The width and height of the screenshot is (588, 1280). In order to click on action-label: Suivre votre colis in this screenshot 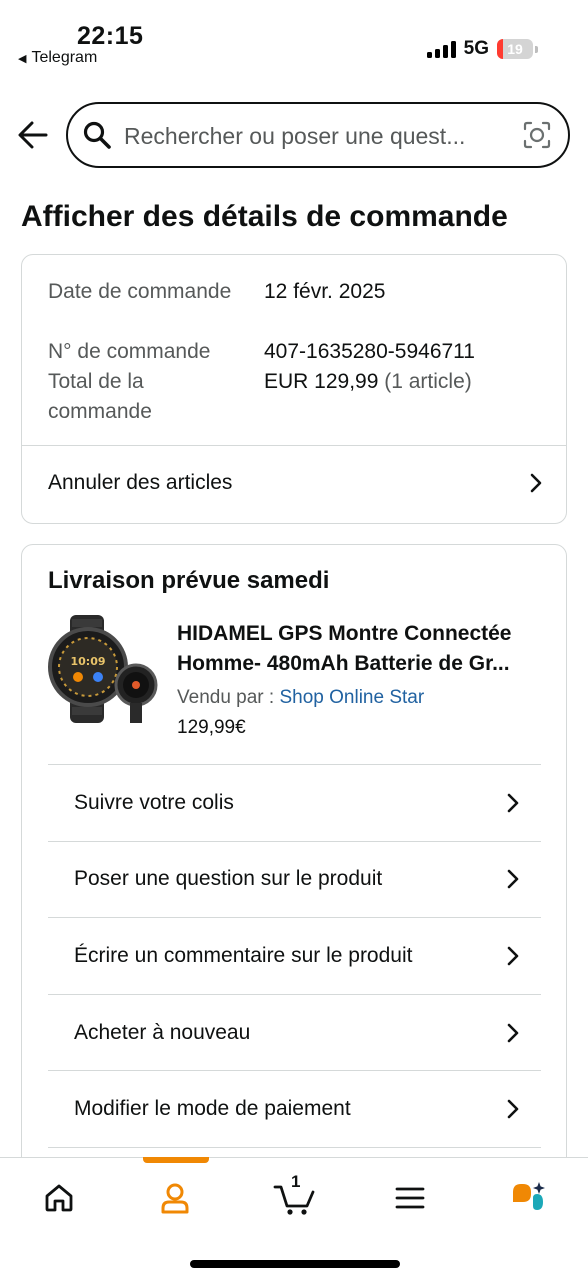, I will do `click(154, 802)`.